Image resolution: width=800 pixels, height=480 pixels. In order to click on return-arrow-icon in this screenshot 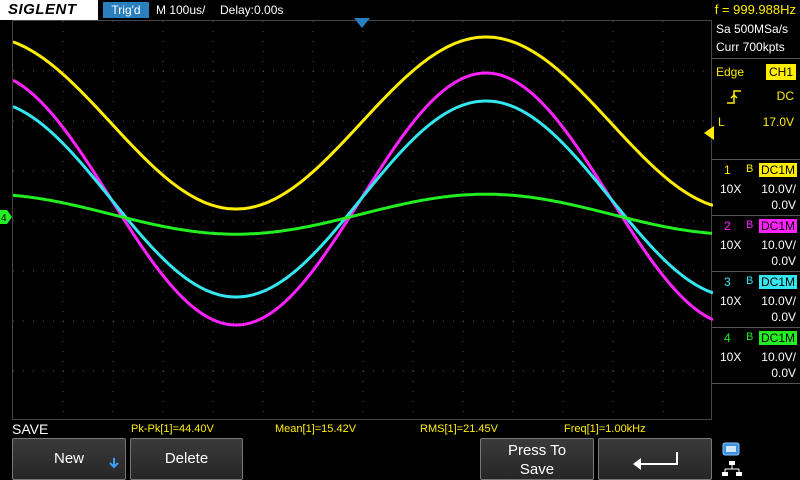, I will do `click(655, 461)`.